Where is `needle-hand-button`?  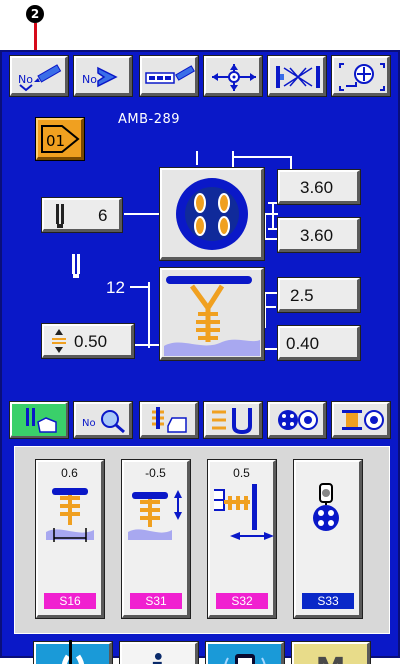 needle-hand-button is located at coordinates (39, 420).